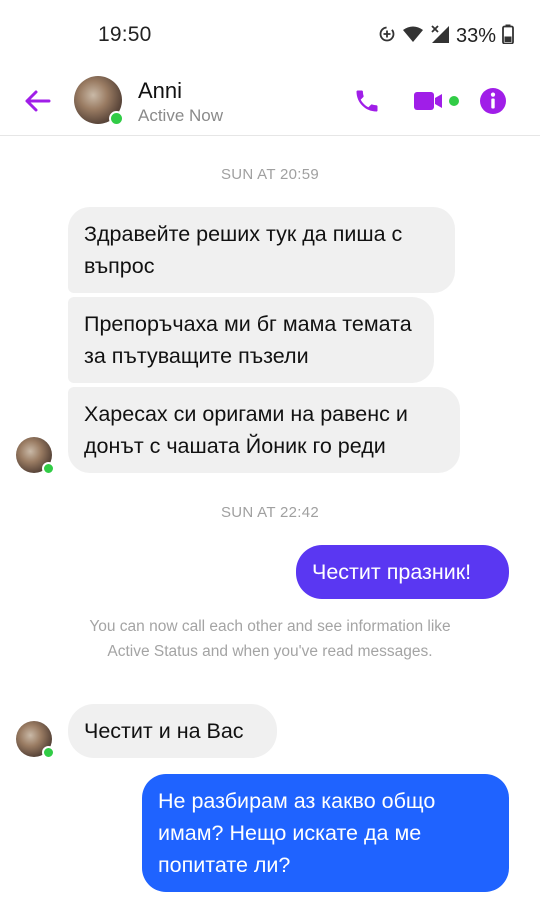  I want to click on status-icons: 33%, so click(446, 36).